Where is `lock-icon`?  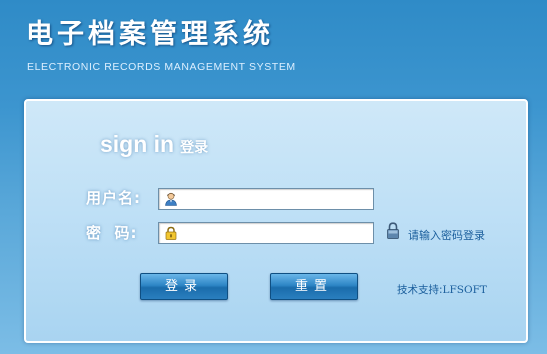 lock-icon is located at coordinates (171, 233).